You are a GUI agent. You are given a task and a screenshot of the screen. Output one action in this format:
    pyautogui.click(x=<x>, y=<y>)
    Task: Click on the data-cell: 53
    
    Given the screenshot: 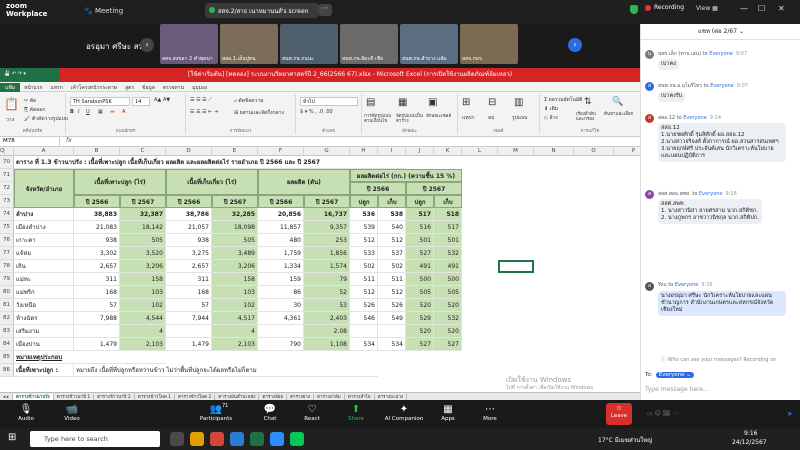 What is the action you would take?
    pyautogui.click(x=327, y=305)
    